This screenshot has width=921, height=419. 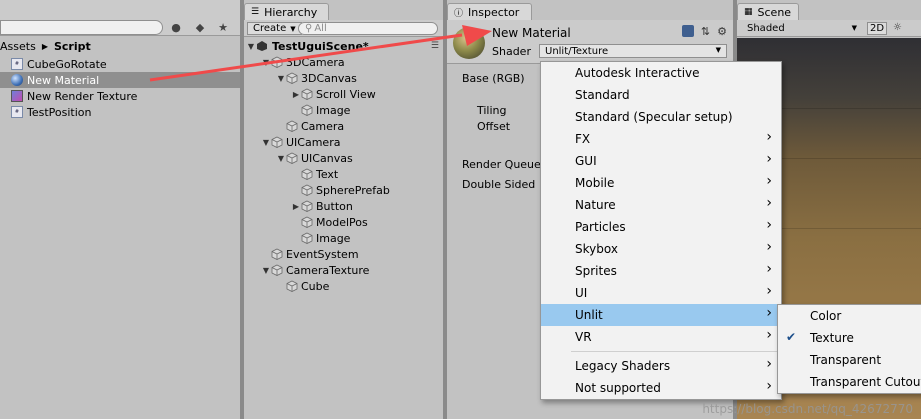 I want to click on hierarchy-item: ▼ UICanvas, so click(x=343, y=158).